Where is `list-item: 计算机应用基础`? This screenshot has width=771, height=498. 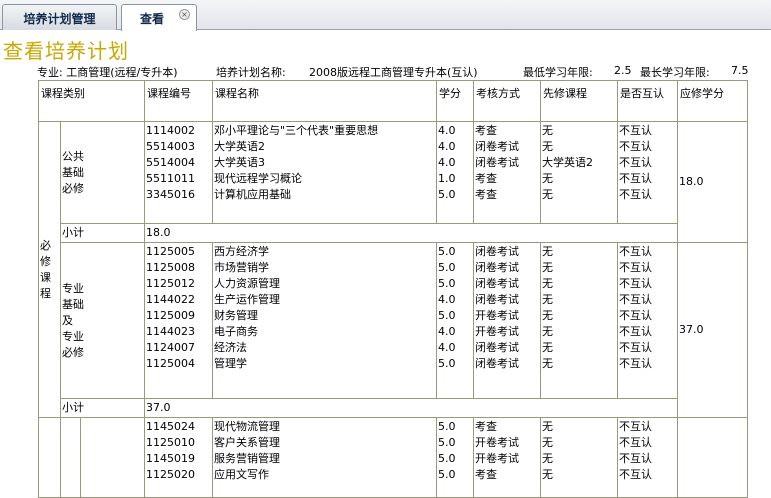 list-item: 计算机应用基础 is located at coordinates (252, 194).